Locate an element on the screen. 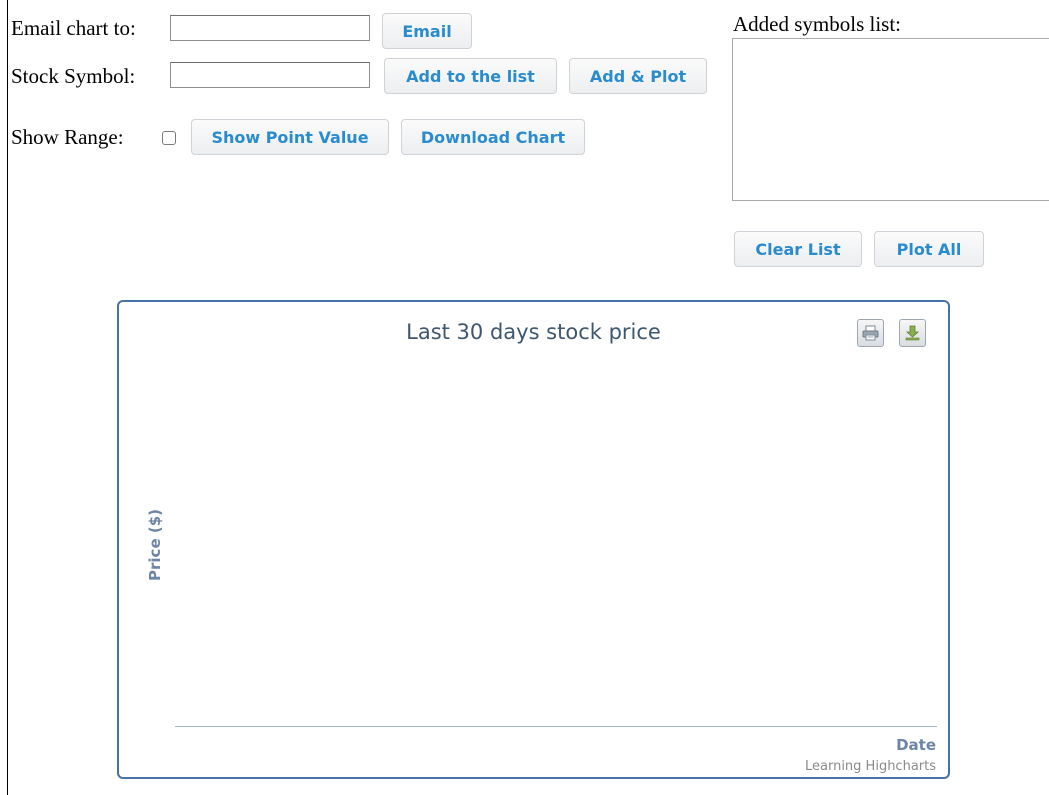 This screenshot has height=795, width=1049. plot-all-button: Plot All is located at coordinates (929, 249).